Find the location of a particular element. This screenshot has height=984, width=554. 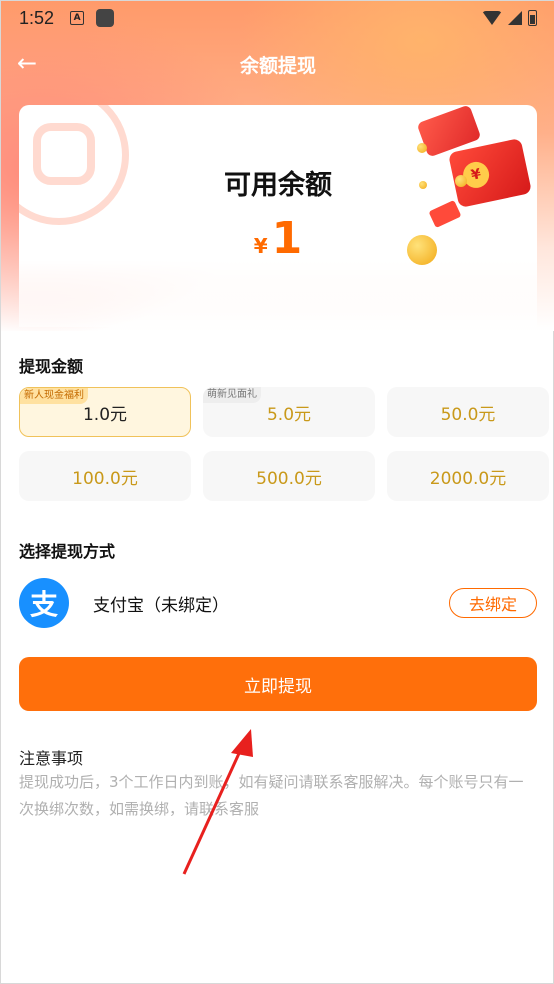

app-header: ← 余额提现 is located at coordinates (277, 64).